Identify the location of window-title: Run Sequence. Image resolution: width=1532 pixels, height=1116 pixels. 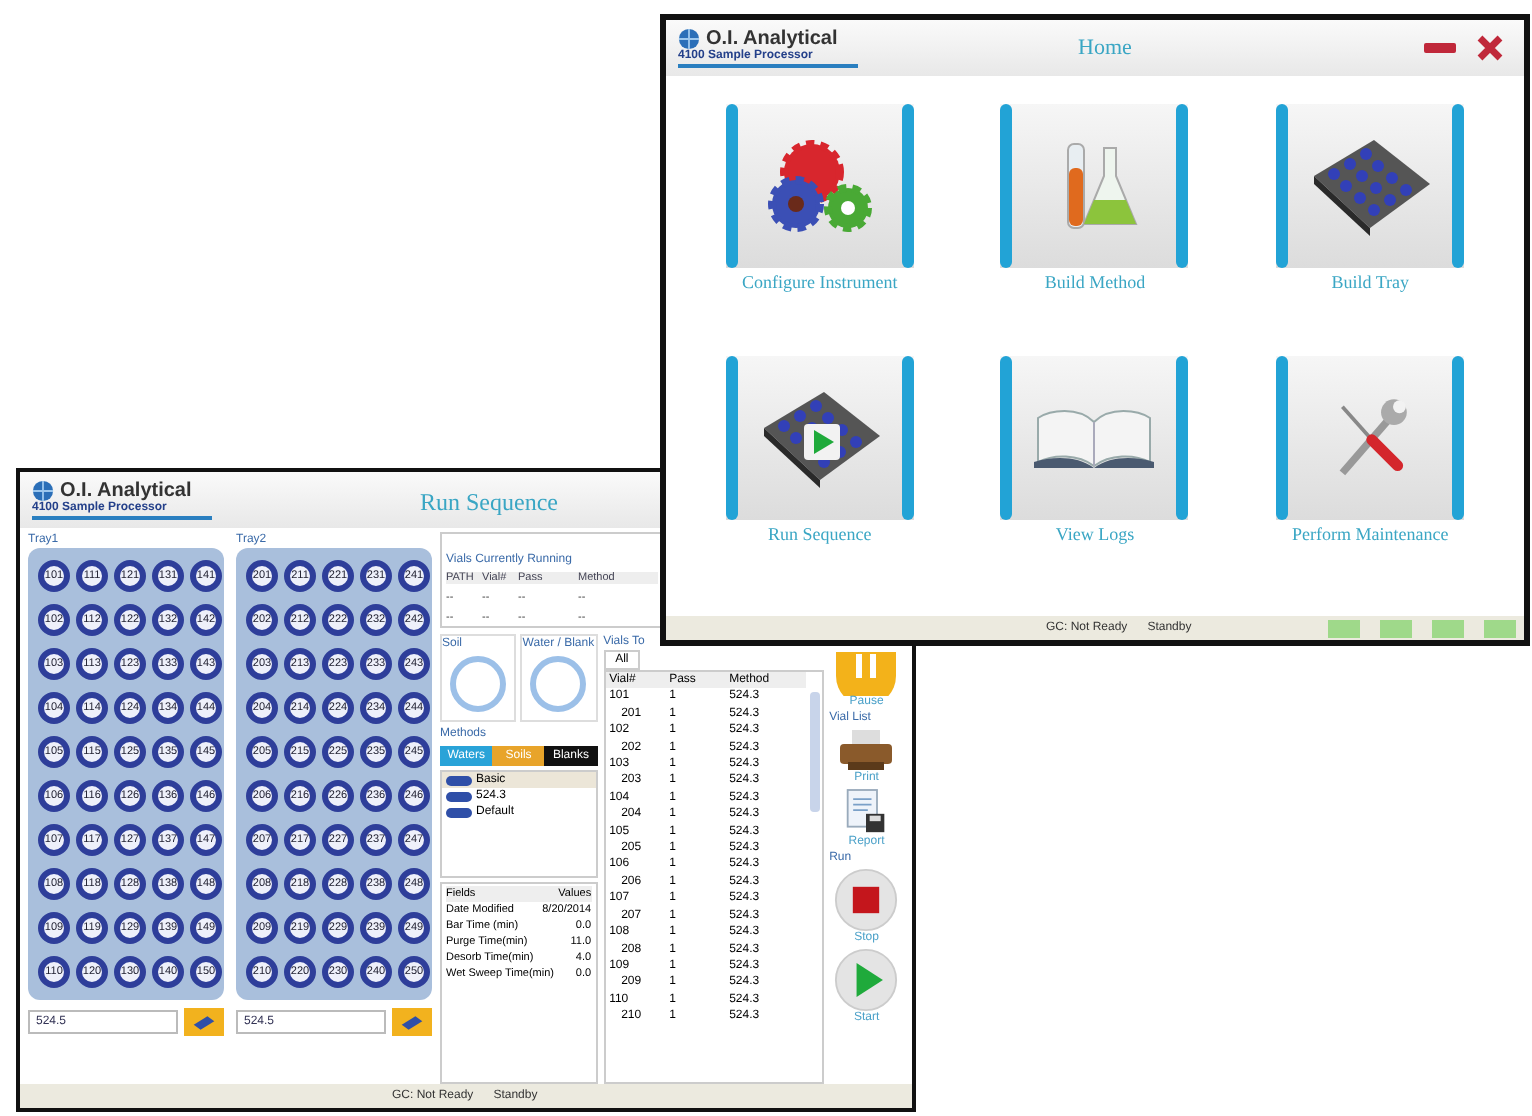
(489, 503).